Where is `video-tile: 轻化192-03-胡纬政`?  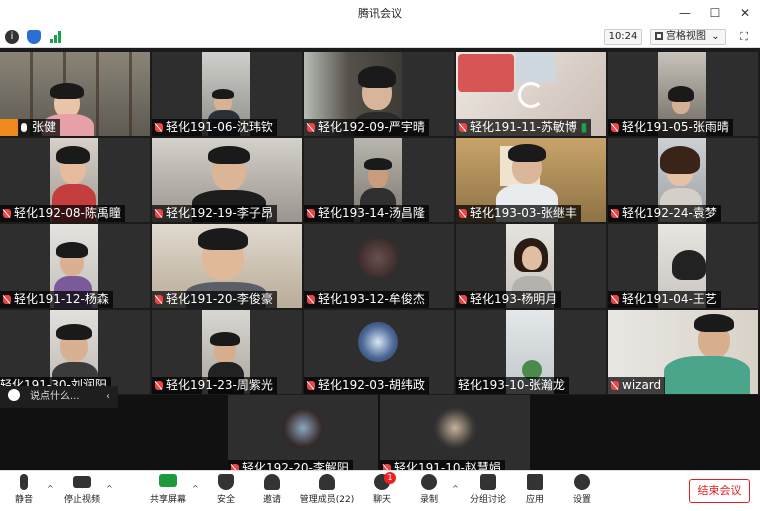
video-tile: 轻化192-03-胡纬政 is located at coordinates (379, 352).